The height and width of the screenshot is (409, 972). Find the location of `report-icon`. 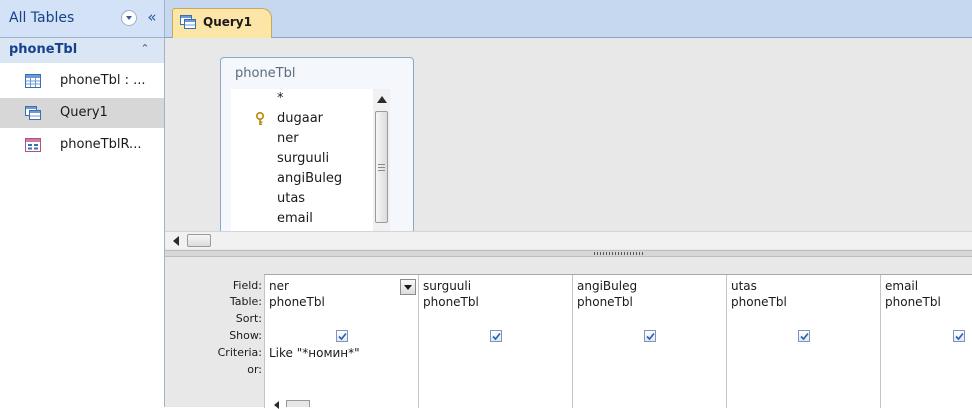

report-icon is located at coordinates (33, 145).